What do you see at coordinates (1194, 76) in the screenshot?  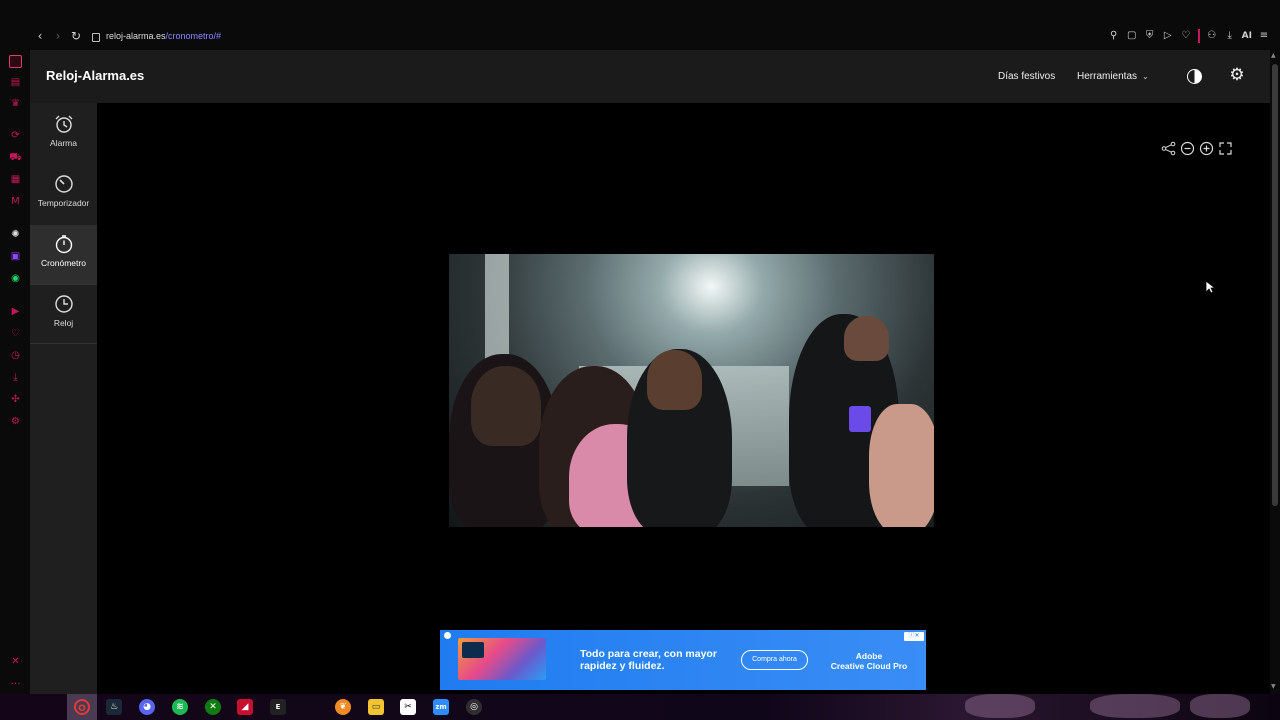 I see `theme-toggle-icon` at bounding box center [1194, 76].